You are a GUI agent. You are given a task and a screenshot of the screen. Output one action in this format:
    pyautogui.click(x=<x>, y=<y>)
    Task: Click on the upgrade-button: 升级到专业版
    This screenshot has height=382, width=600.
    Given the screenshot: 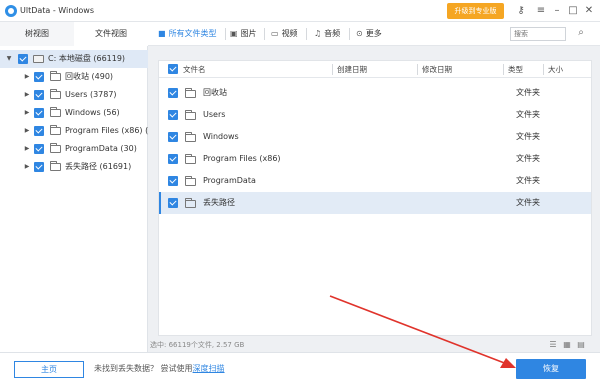 What is the action you would take?
    pyautogui.click(x=475, y=11)
    